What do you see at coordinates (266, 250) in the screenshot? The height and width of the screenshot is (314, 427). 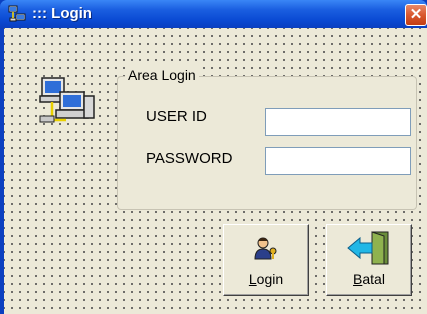 I see `person-key-icon` at bounding box center [266, 250].